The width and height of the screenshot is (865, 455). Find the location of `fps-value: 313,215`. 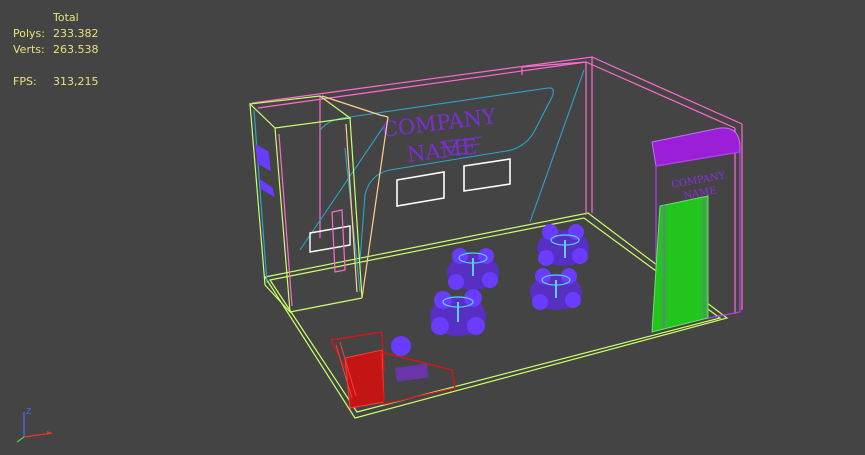

fps-value: 313,215 is located at coordinates (76, 81).